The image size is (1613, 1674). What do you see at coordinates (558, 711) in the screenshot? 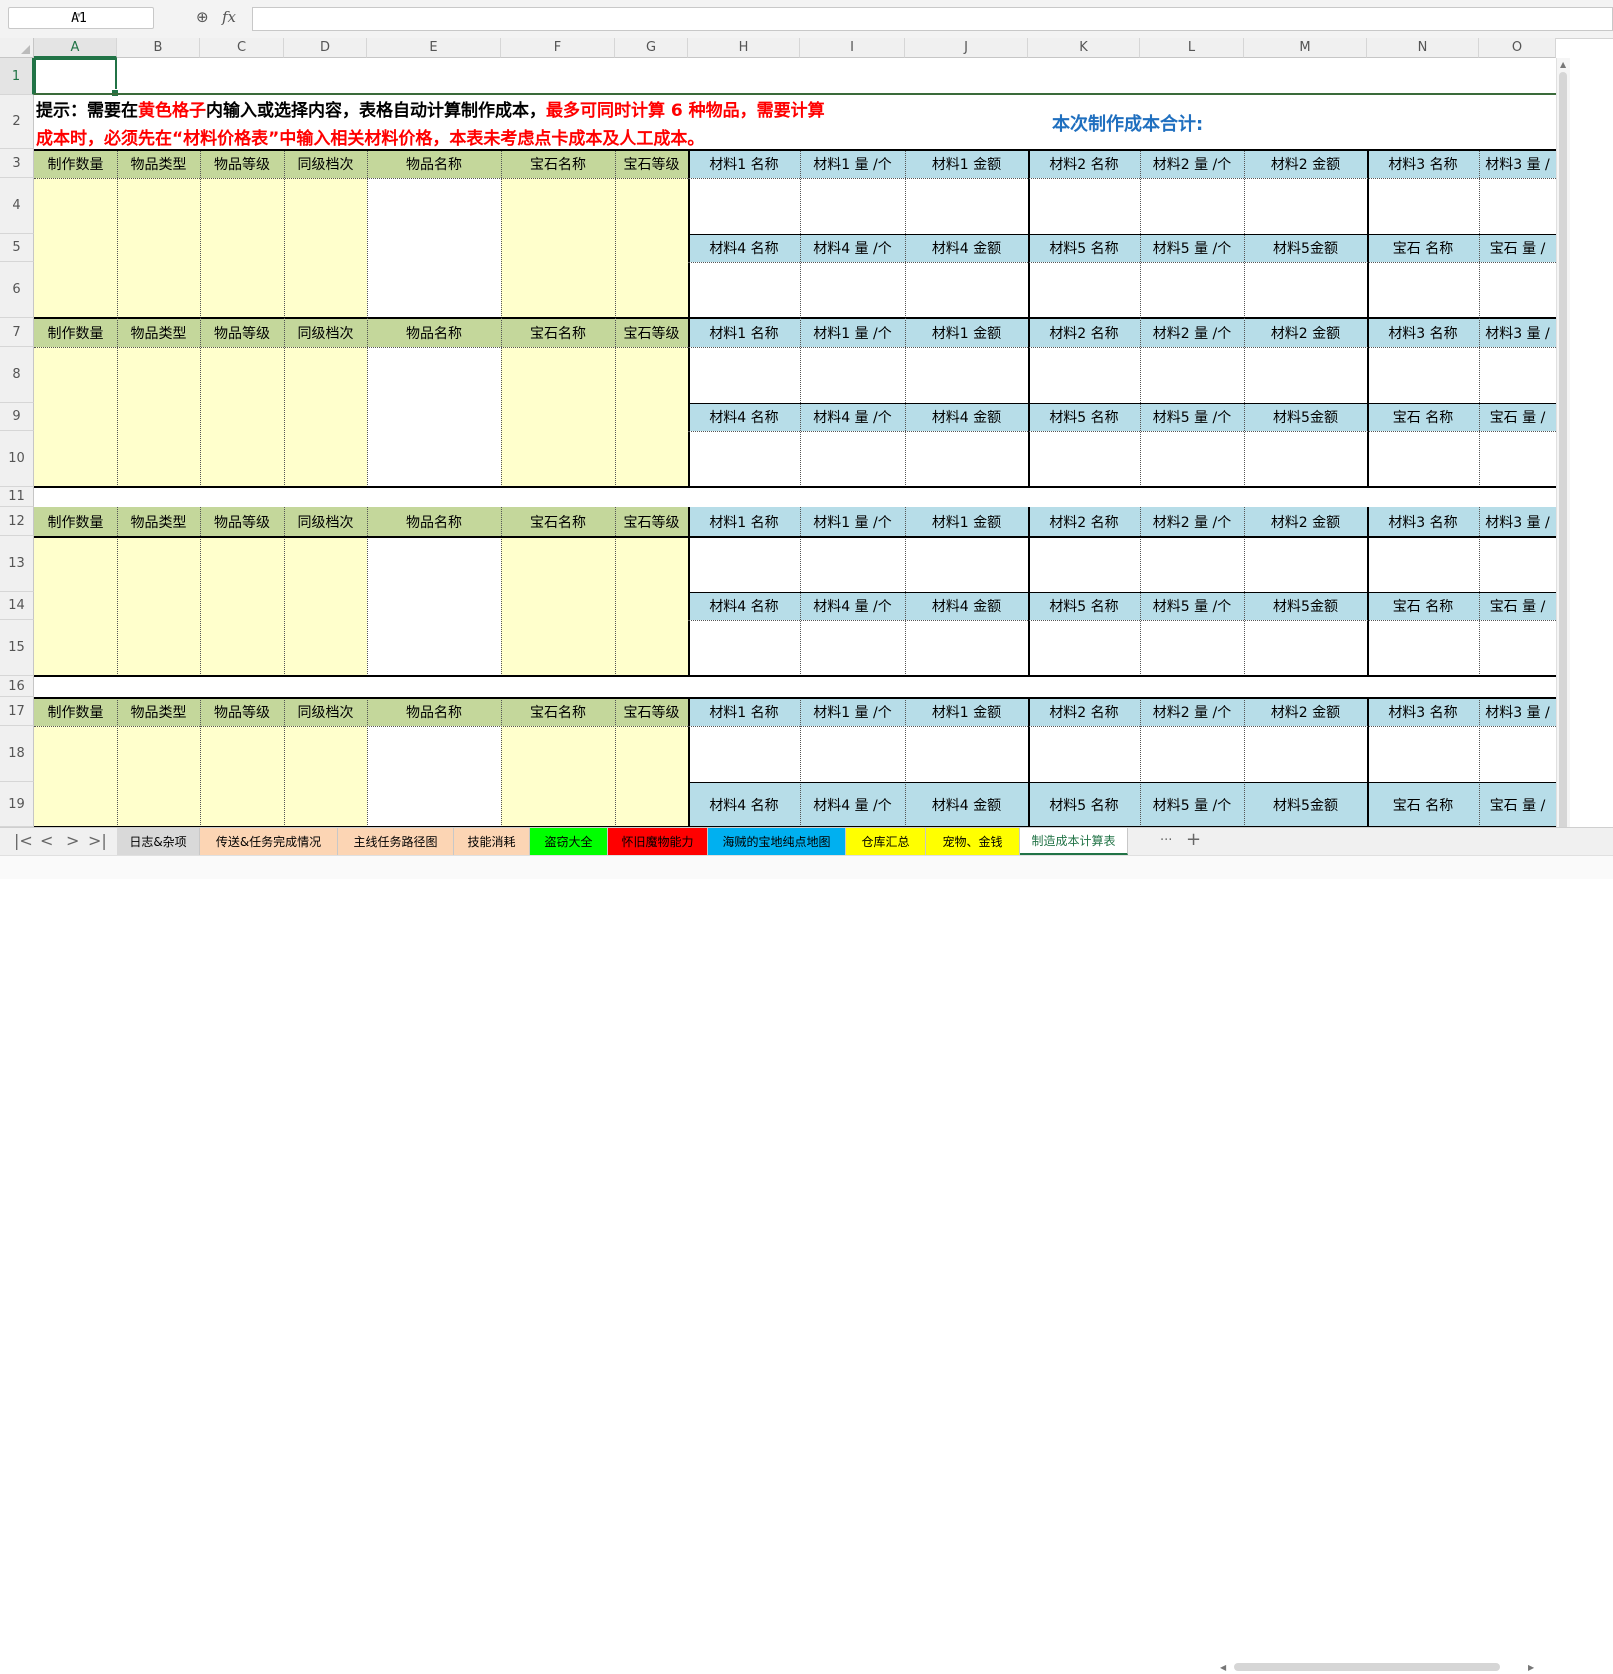
I see `left-header-6: 宝石名称` at bounding box center [558, 711].